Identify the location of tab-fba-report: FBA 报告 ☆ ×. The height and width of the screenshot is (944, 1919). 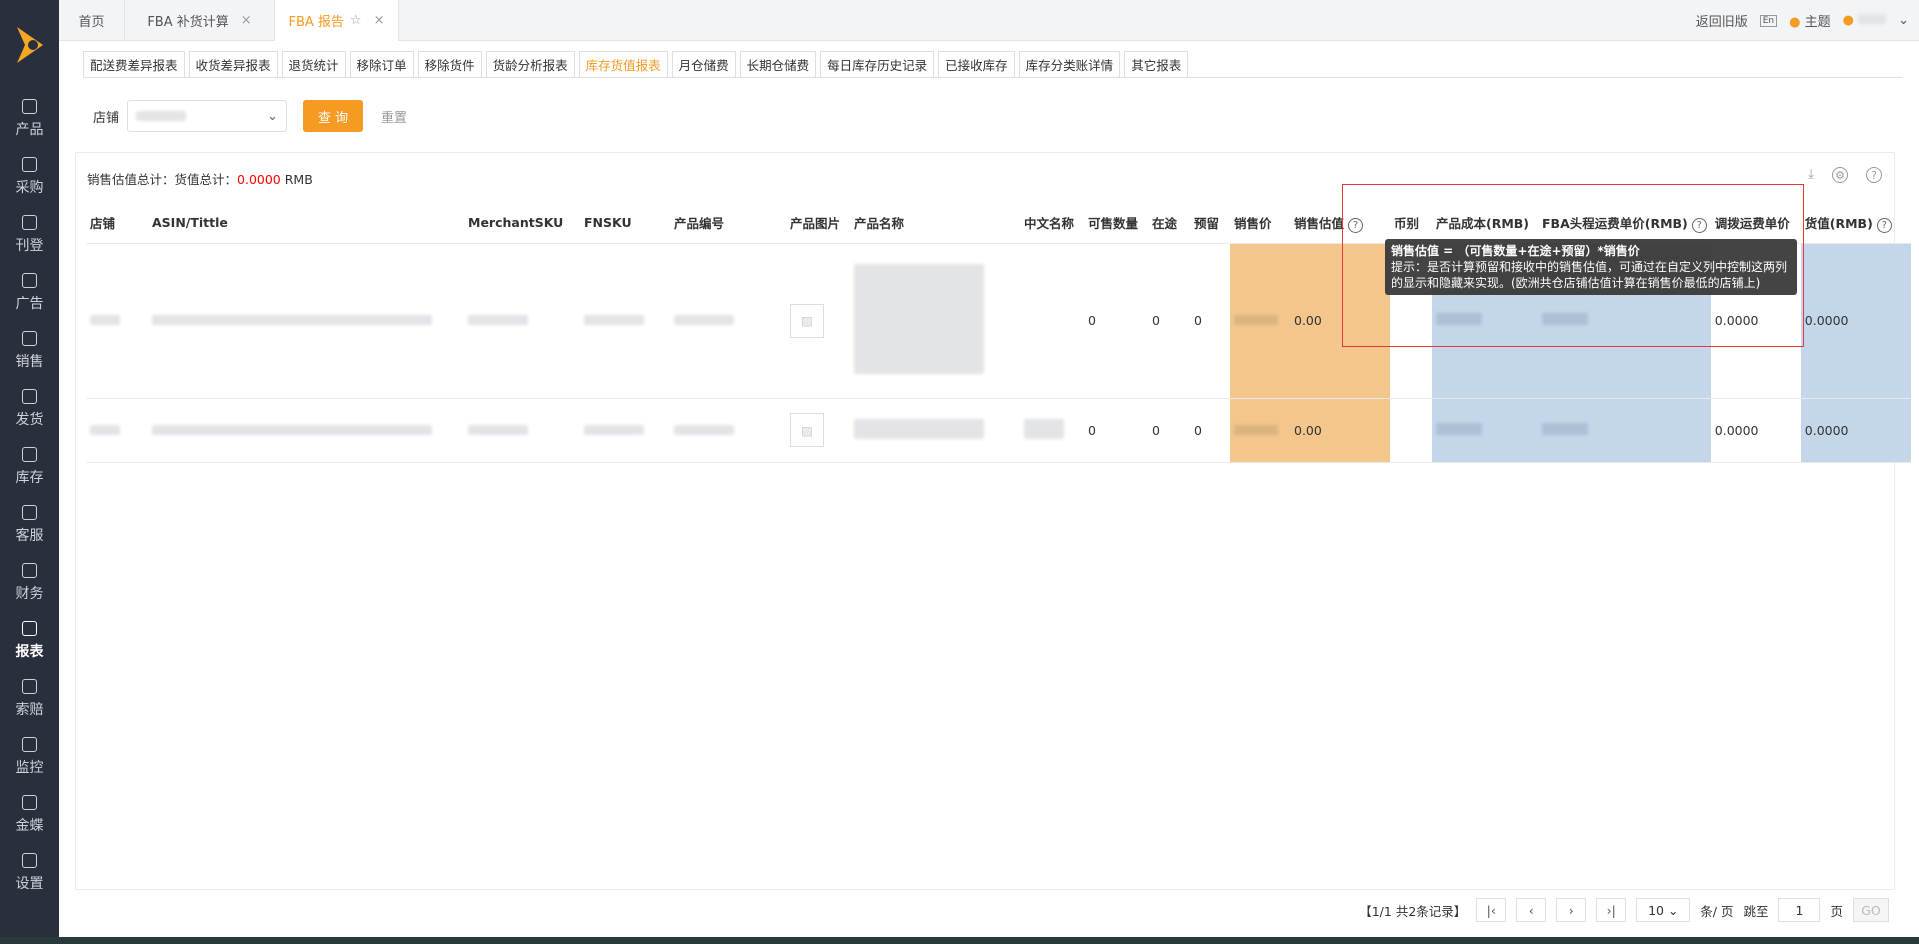
(337, 20).